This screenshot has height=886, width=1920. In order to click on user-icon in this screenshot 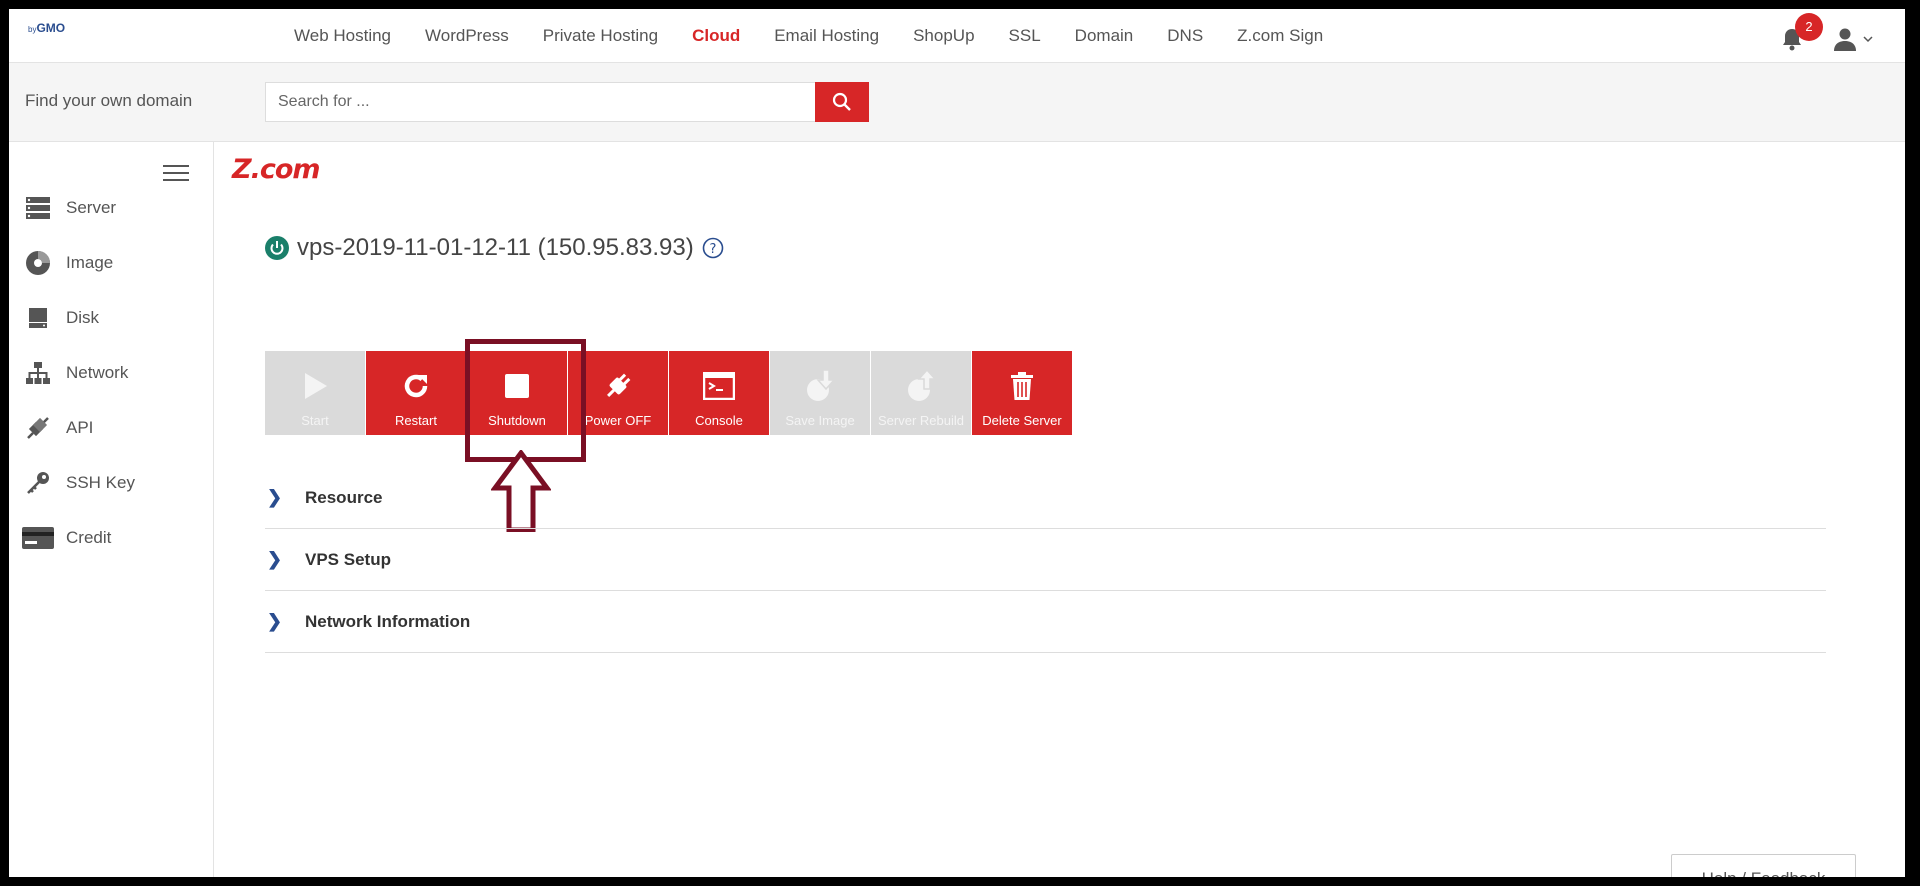, I will do `click(1845, 39)`.